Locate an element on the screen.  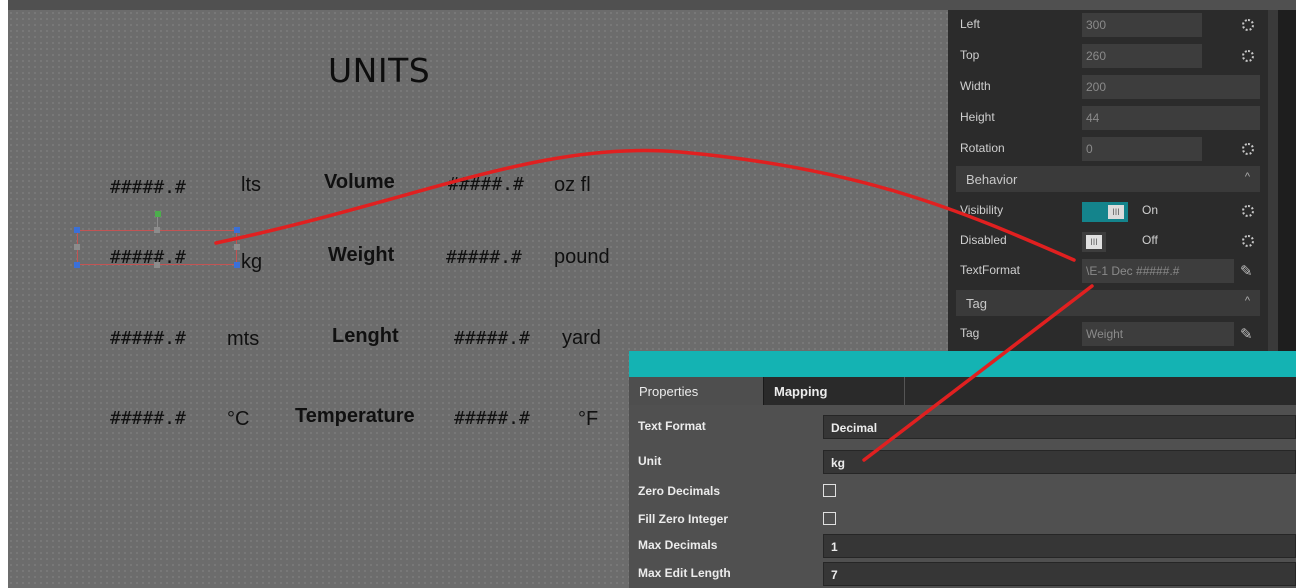
resize-handle-top-right is located at coordinates (237, 230).